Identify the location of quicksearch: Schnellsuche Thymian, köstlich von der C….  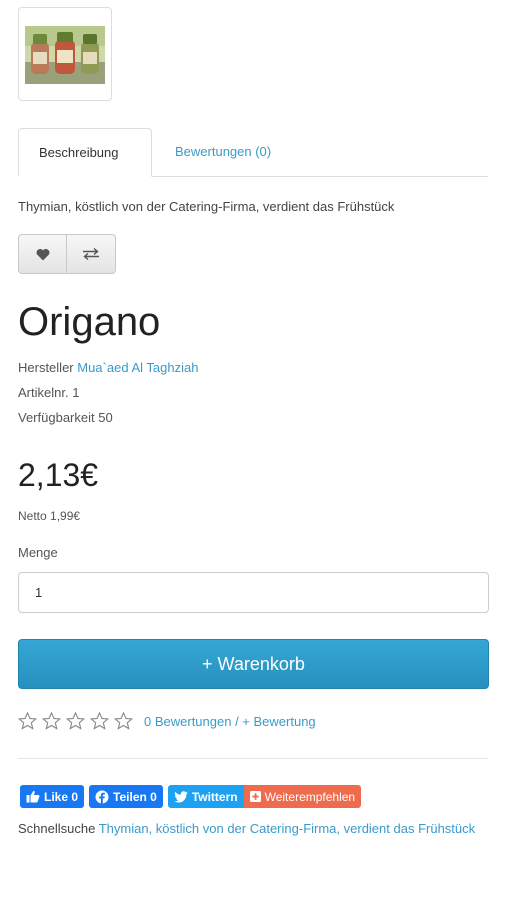
(255, 829).